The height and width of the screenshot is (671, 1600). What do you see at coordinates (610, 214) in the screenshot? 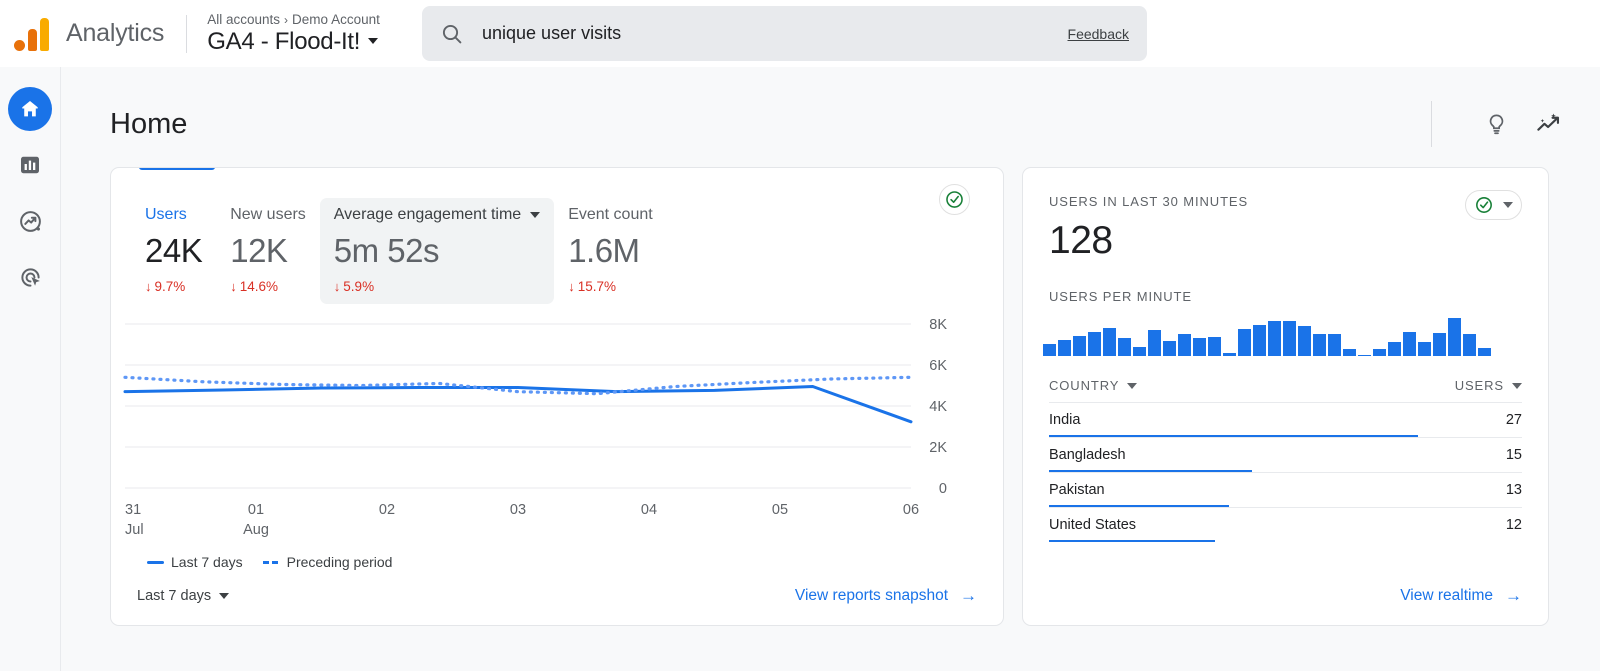
I see `metric-label: Event count` at bounding box center [610, 214].